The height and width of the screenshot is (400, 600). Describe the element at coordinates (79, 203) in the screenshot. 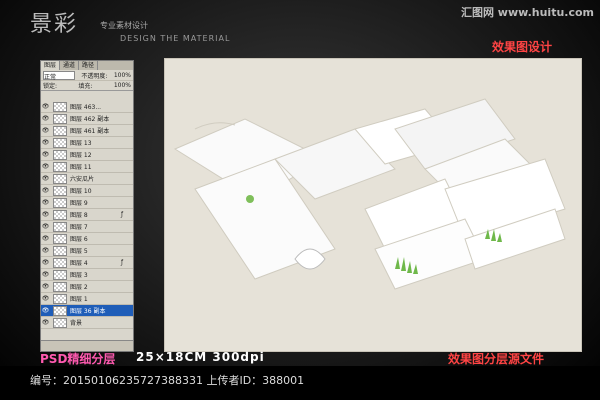

I see `layer-name: 图层 9` at that location.